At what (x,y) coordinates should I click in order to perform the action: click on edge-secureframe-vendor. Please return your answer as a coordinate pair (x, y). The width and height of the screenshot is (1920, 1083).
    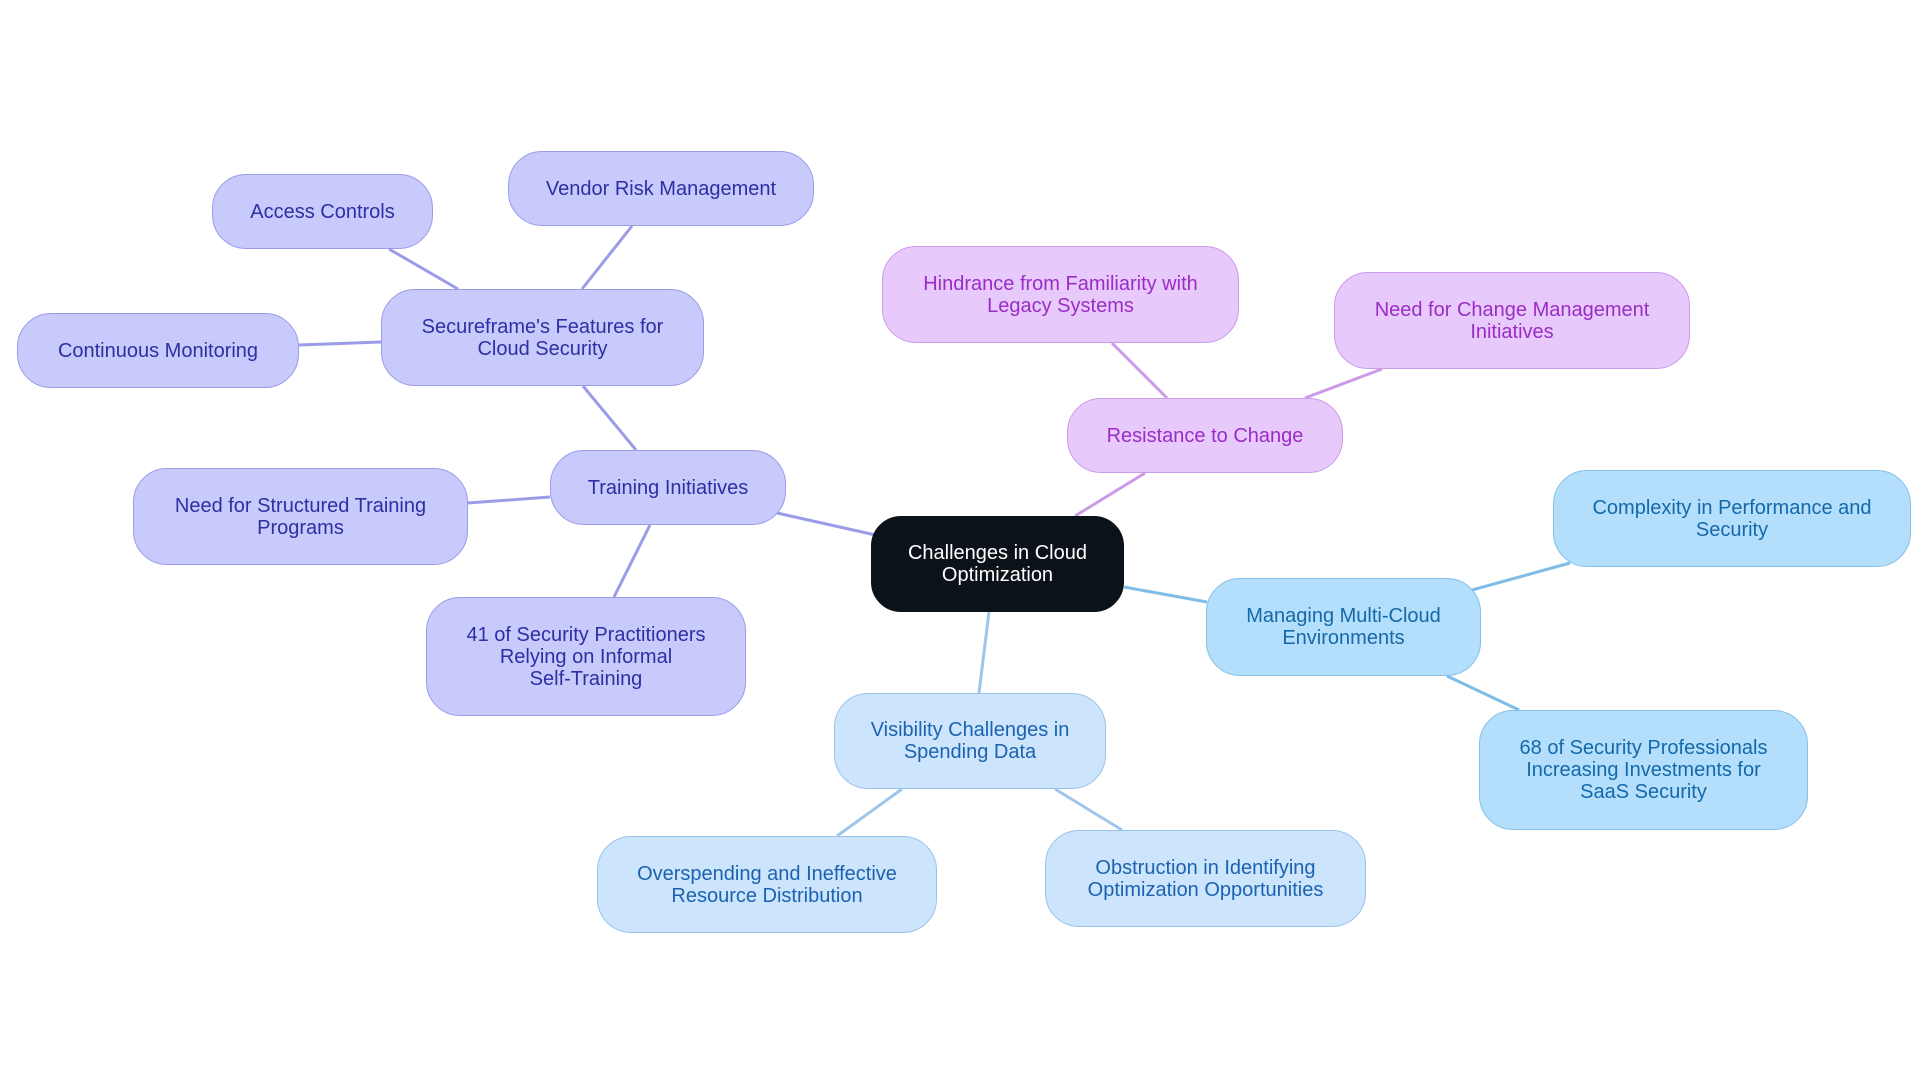
    Looking at the image, I should click on (607, 257).